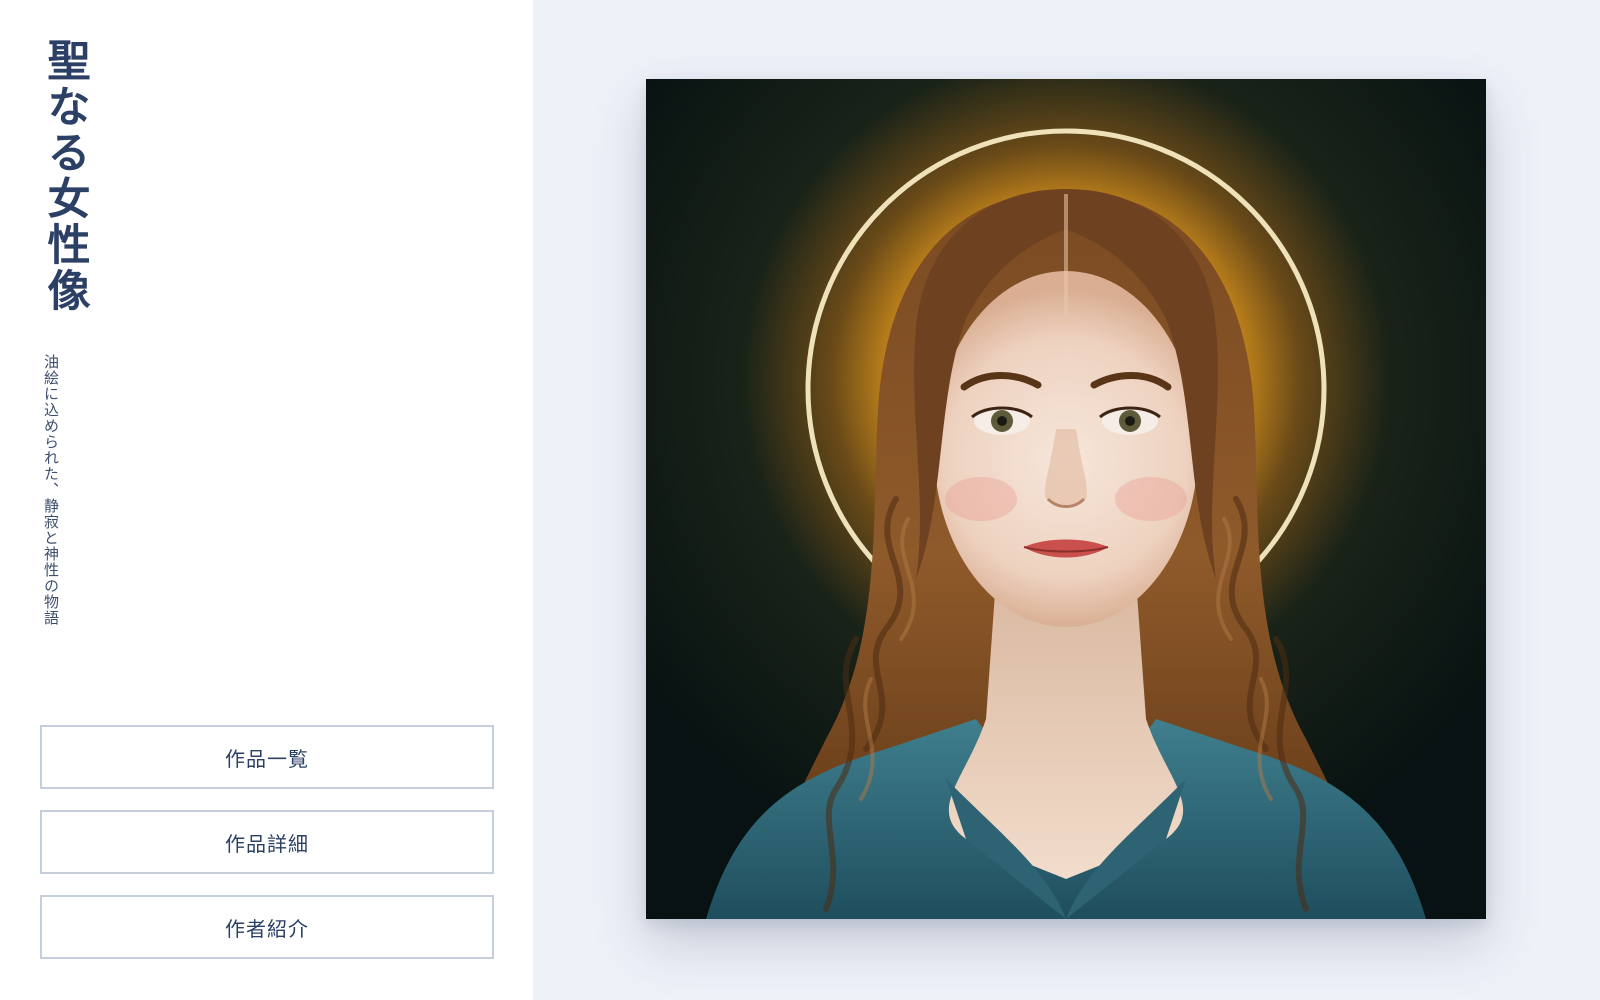 This screenshot has width=1600, height=1000. What do you see at coordinates (267, 842) in the screenshot?
I see `nav-button-work-detail: 作品詳細` at bounding box center [267, 842].